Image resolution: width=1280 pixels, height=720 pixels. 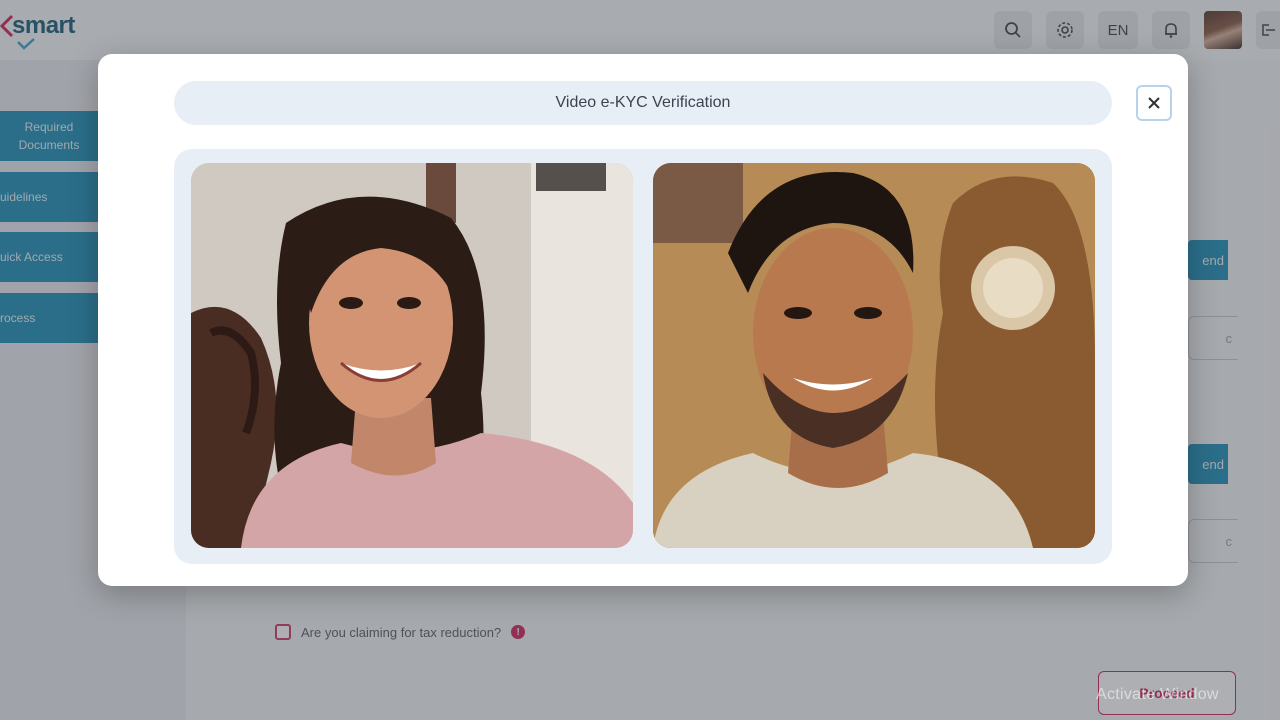 I want to click on modal-title: Video e-KYC Verification, so click(x=643, y=103).